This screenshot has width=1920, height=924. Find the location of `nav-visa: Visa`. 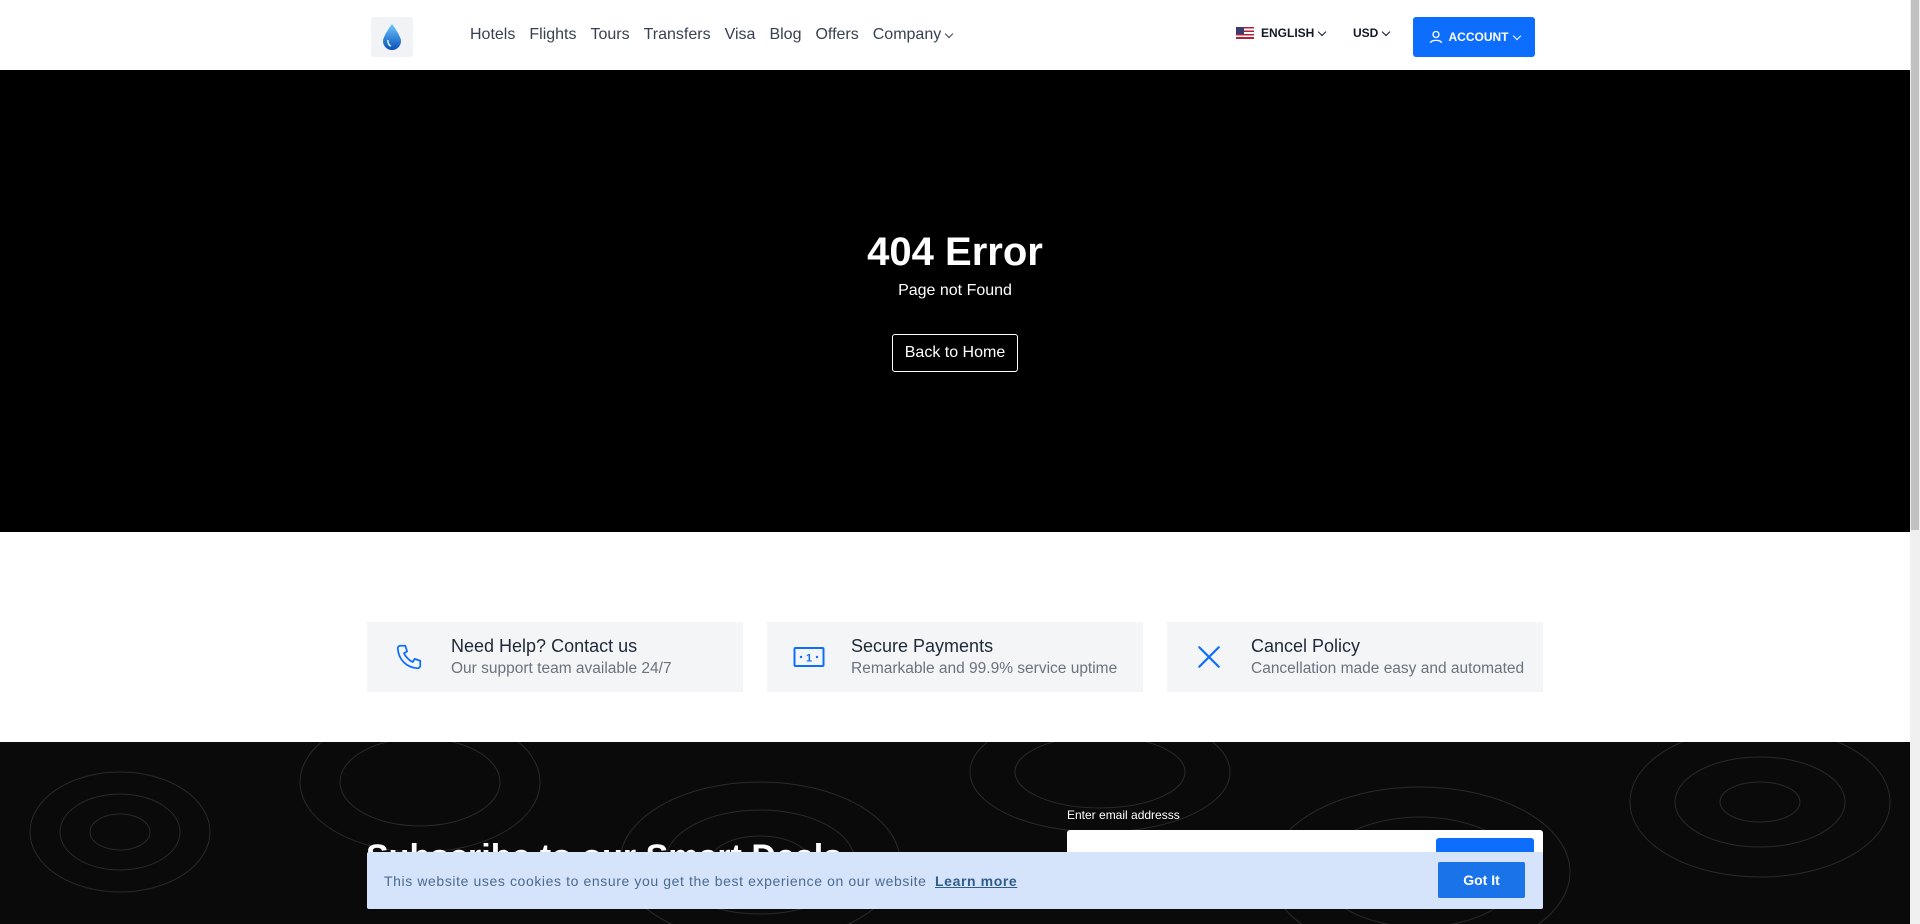

nav-visa: Visa is located at coordinates (740, 35).